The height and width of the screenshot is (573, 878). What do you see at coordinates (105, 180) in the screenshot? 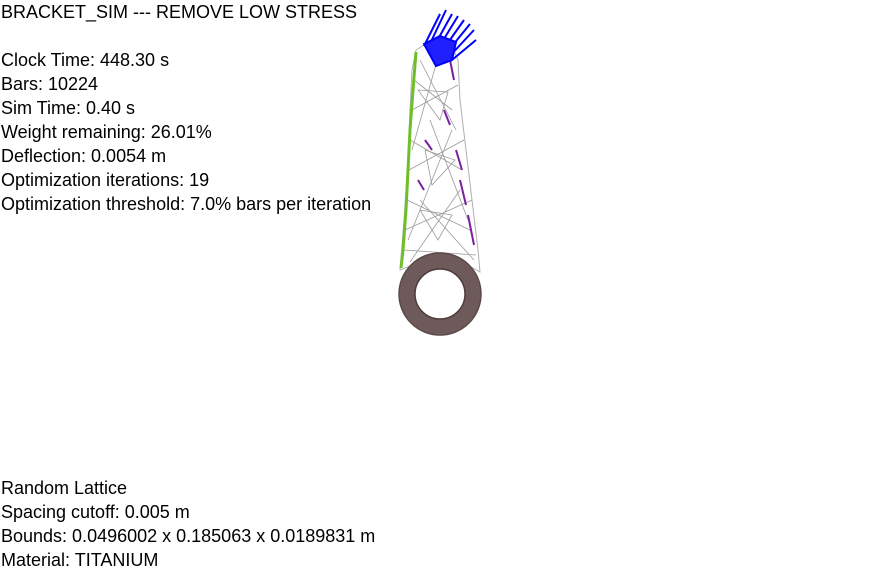
I see `optimization-iterations: Optimization iterations: 19` at bounding box center [105, 180].